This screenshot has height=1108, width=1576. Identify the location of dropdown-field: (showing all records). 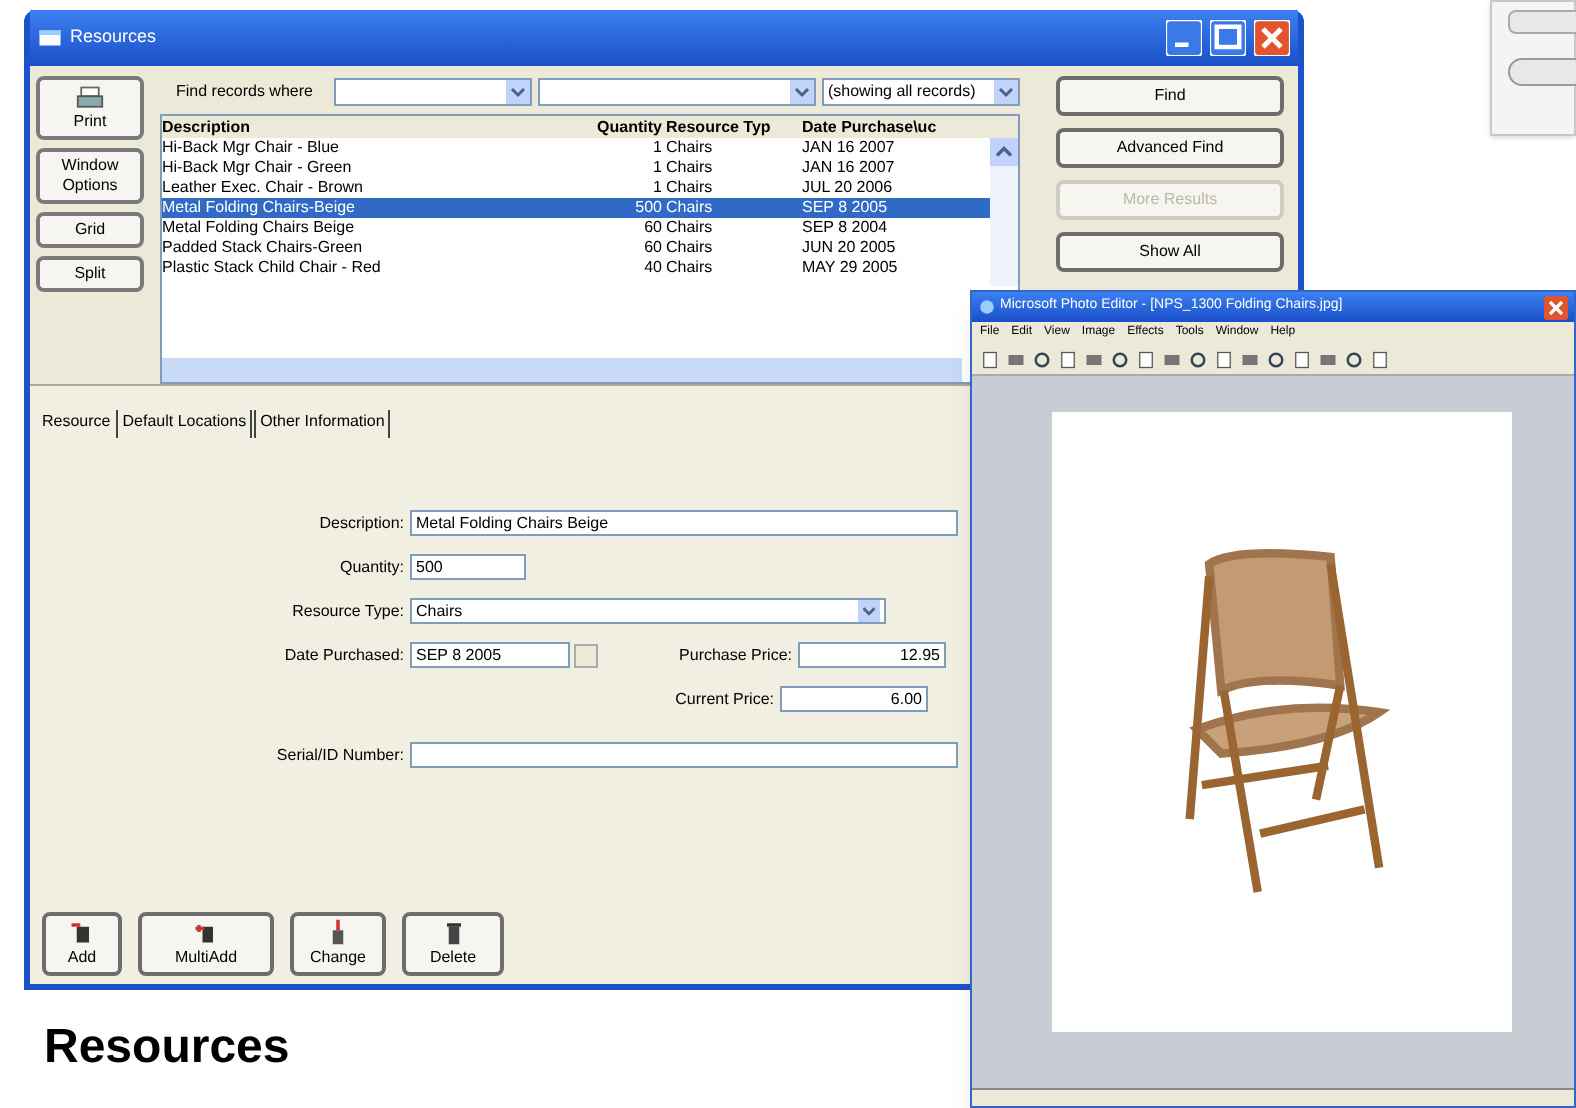
(920, 92).